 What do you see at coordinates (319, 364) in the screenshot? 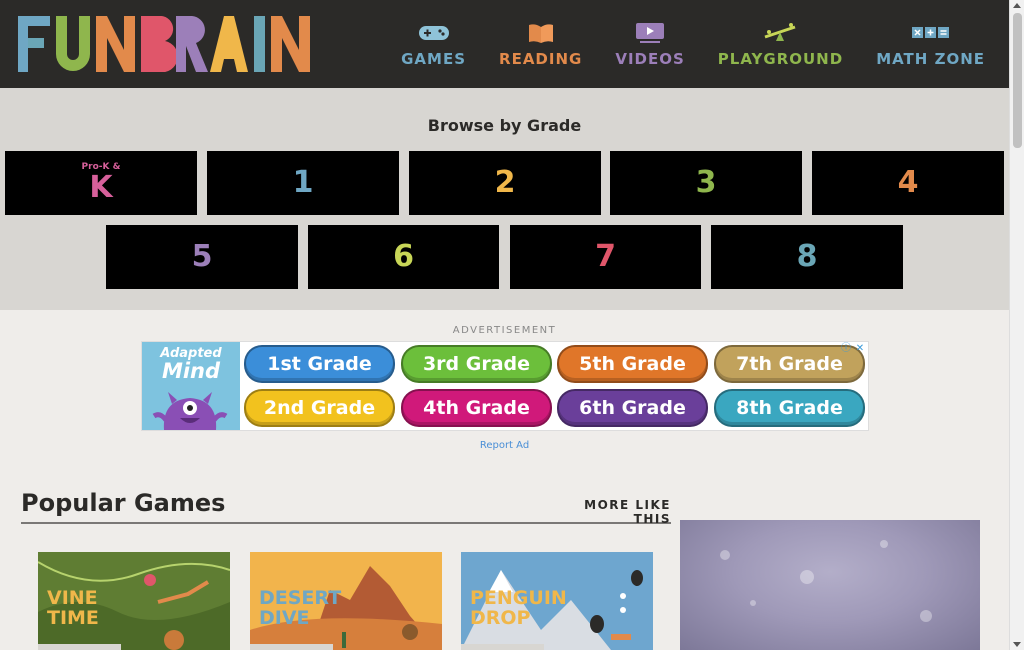
I see `ad-grade-pill: 1st Grade` at bounding box center [319, 364].